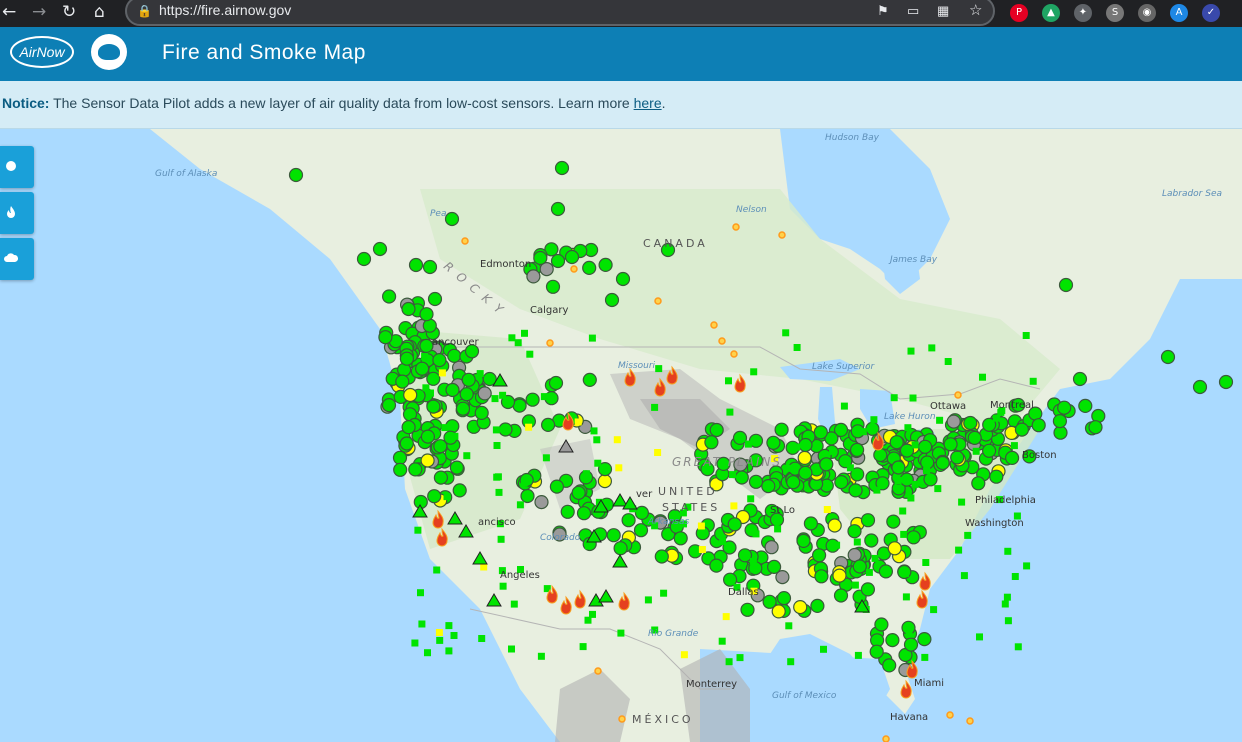 The height and width of the screenshot is (742, 1242). What do you see at coordinates (9, 13) in the screenshot?
I see `back-arrow-icon: ←` at bounding box center [9, 13].